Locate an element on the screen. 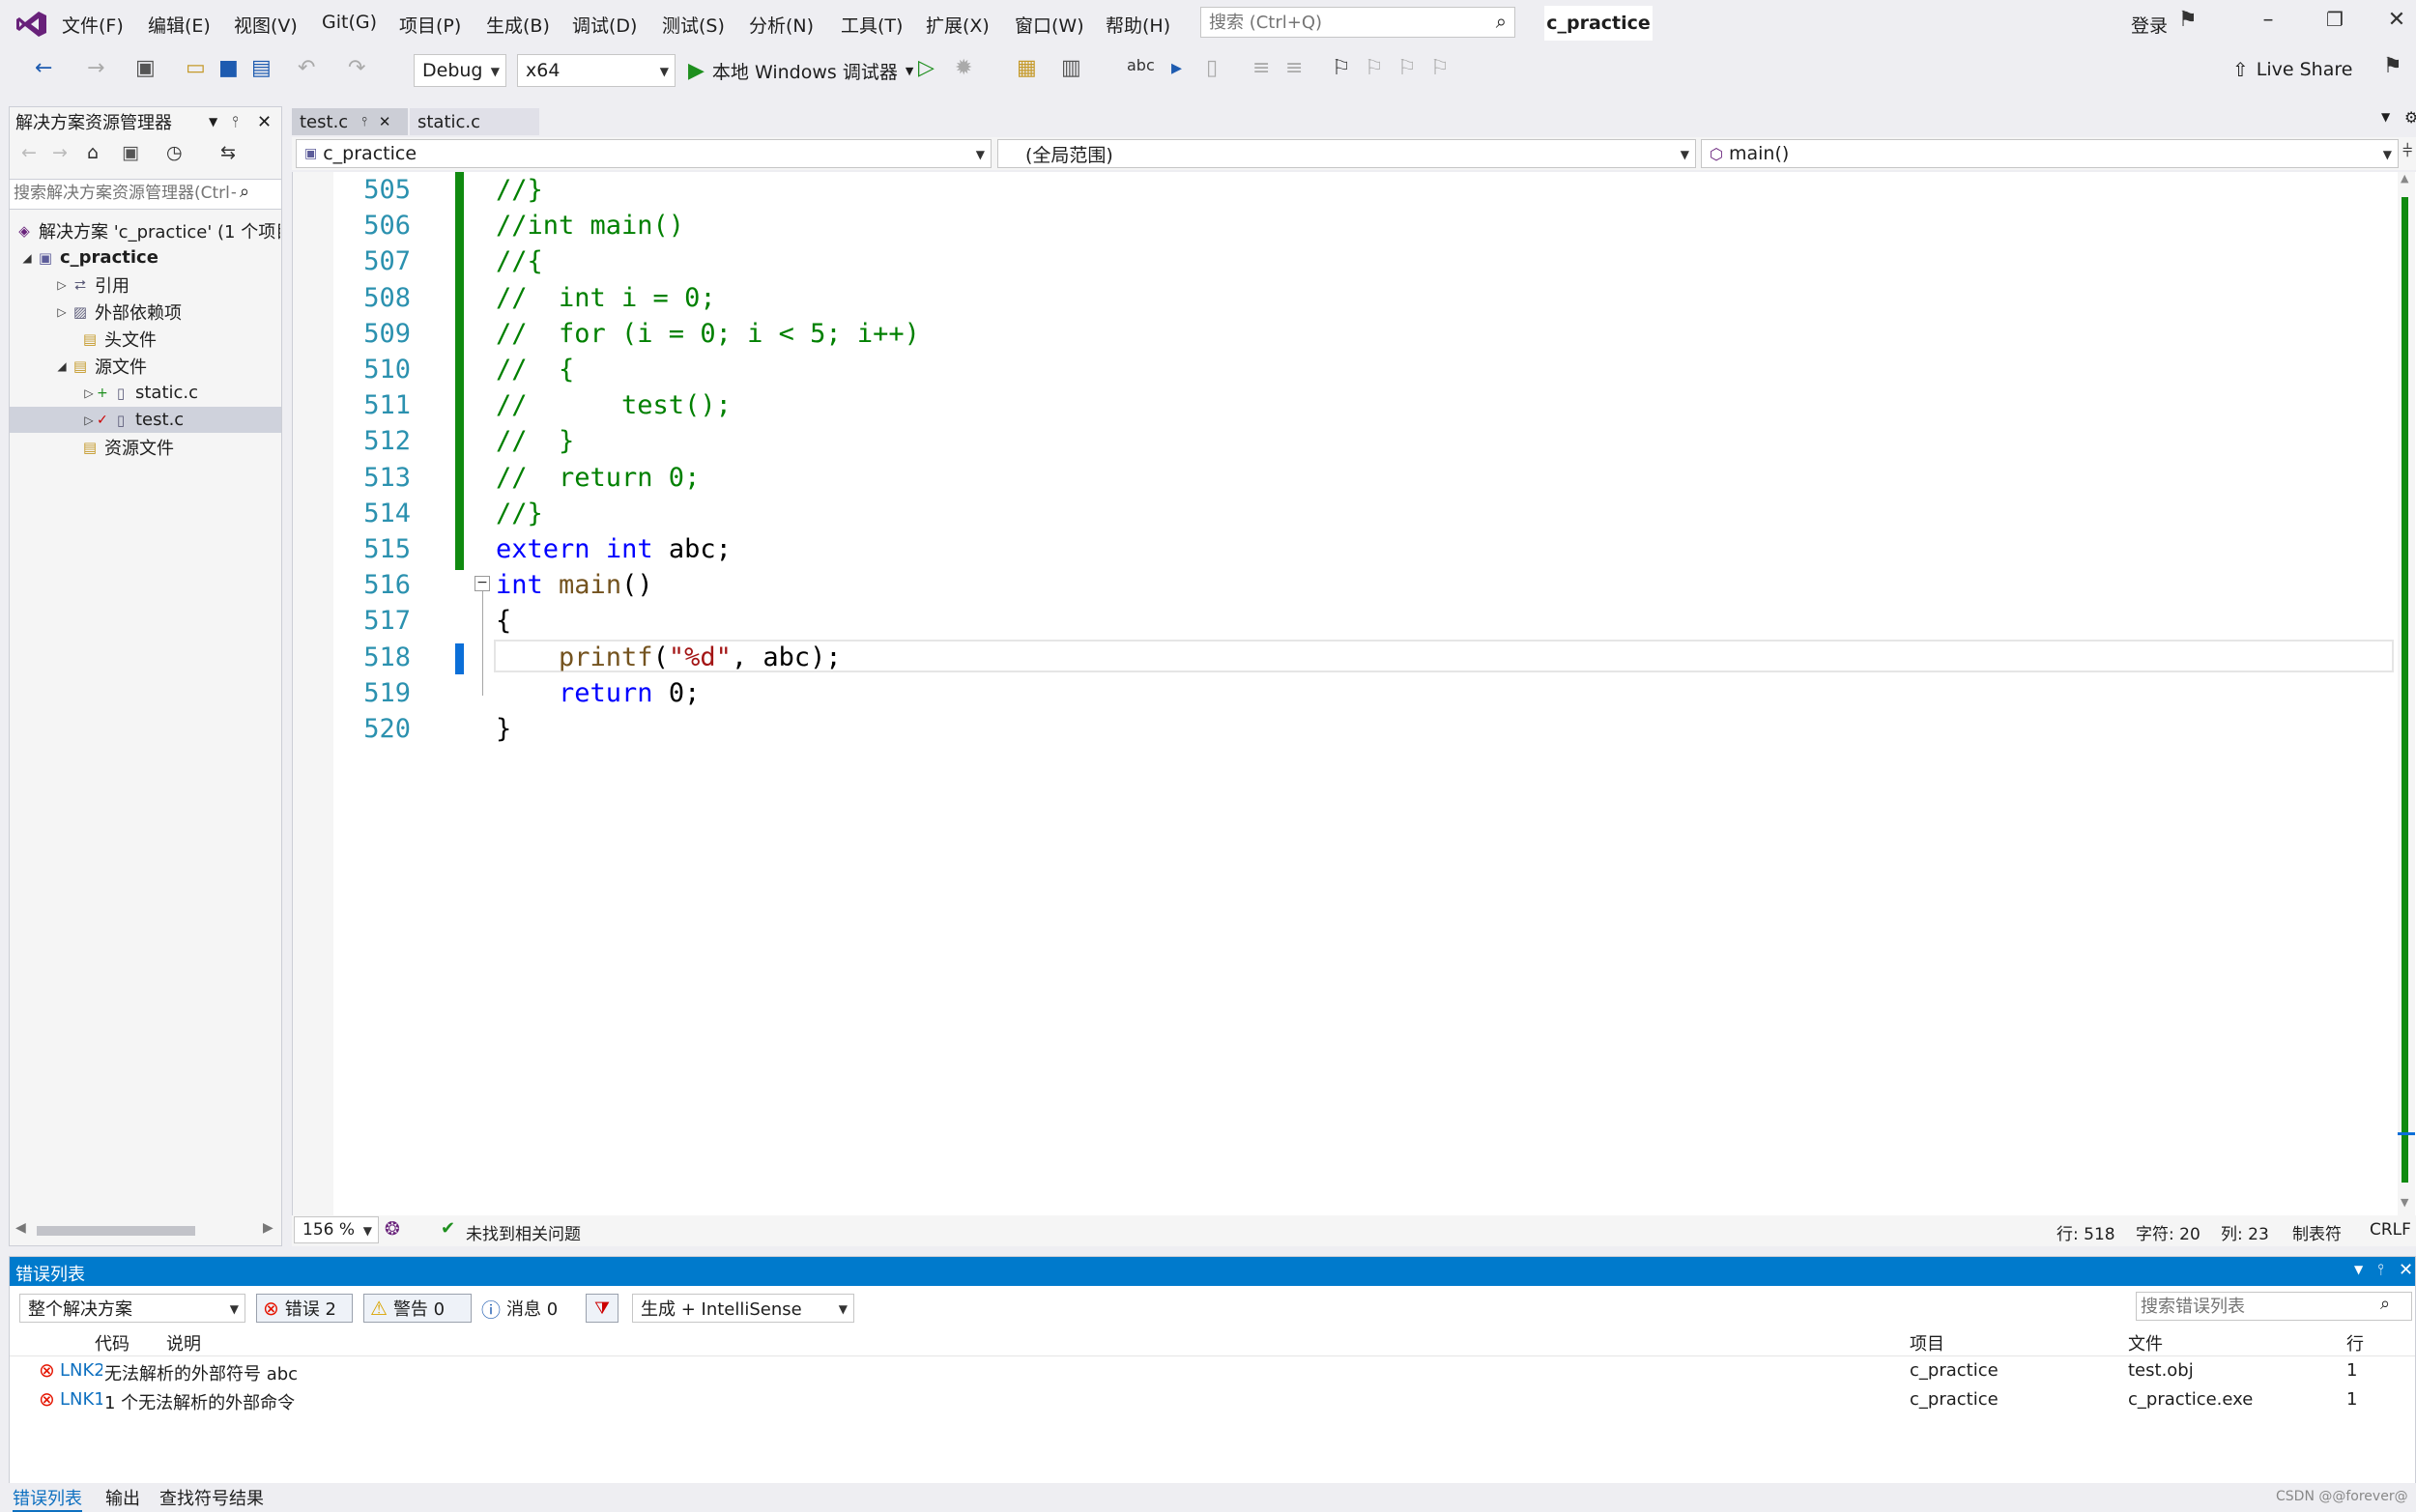 The image size is (2416, 1512). tab-test-c: test.c ⫯ ✕ is located at coordinates (350, 121).